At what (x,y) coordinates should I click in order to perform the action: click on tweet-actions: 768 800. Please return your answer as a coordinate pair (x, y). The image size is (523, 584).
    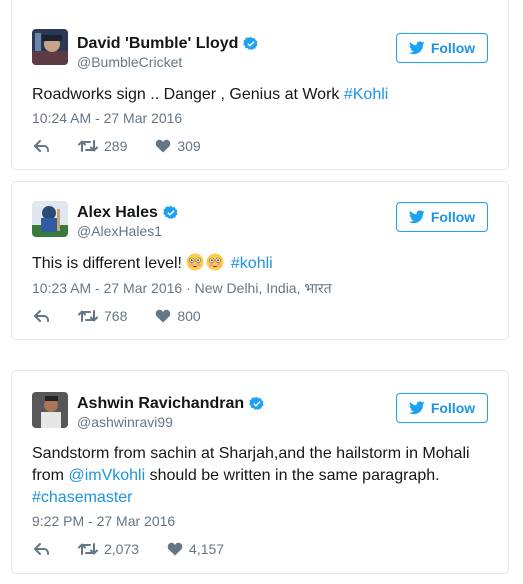
    Looking at the image, I should click on (131, 316).